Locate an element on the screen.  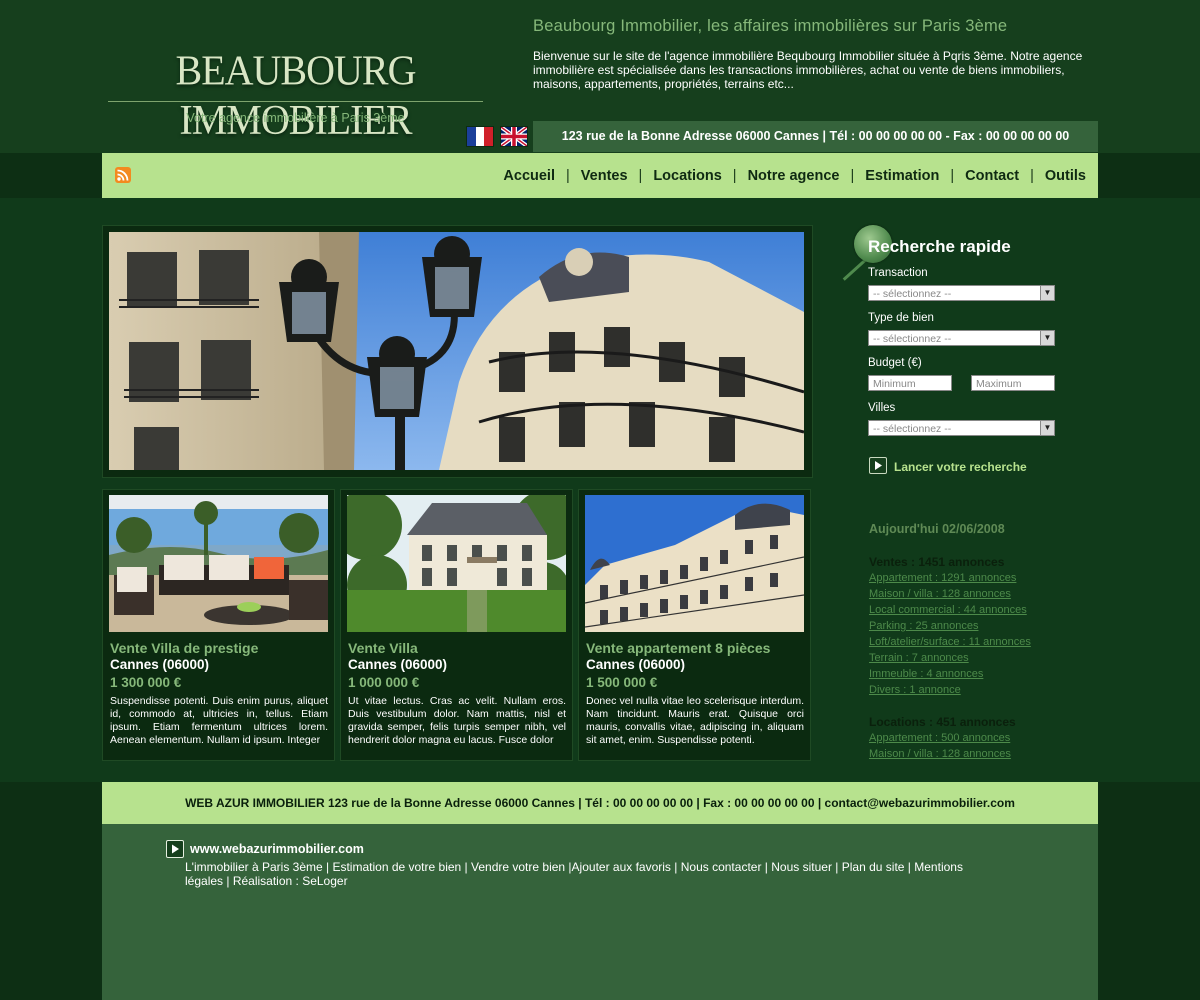
listing-price: 1 000 000 € is located at coordinates (384, 682).